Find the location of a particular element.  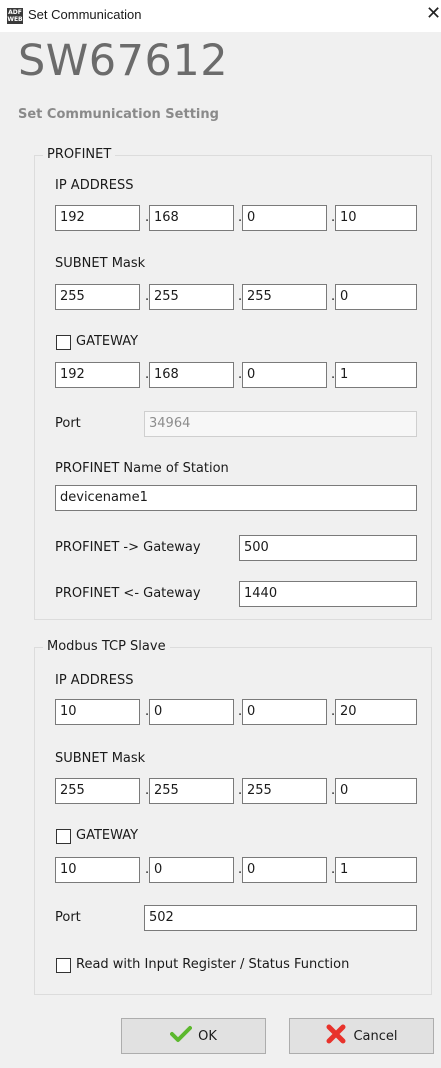

modbus-gateway-octet-3: 0 is located at coordinates (284, 870).